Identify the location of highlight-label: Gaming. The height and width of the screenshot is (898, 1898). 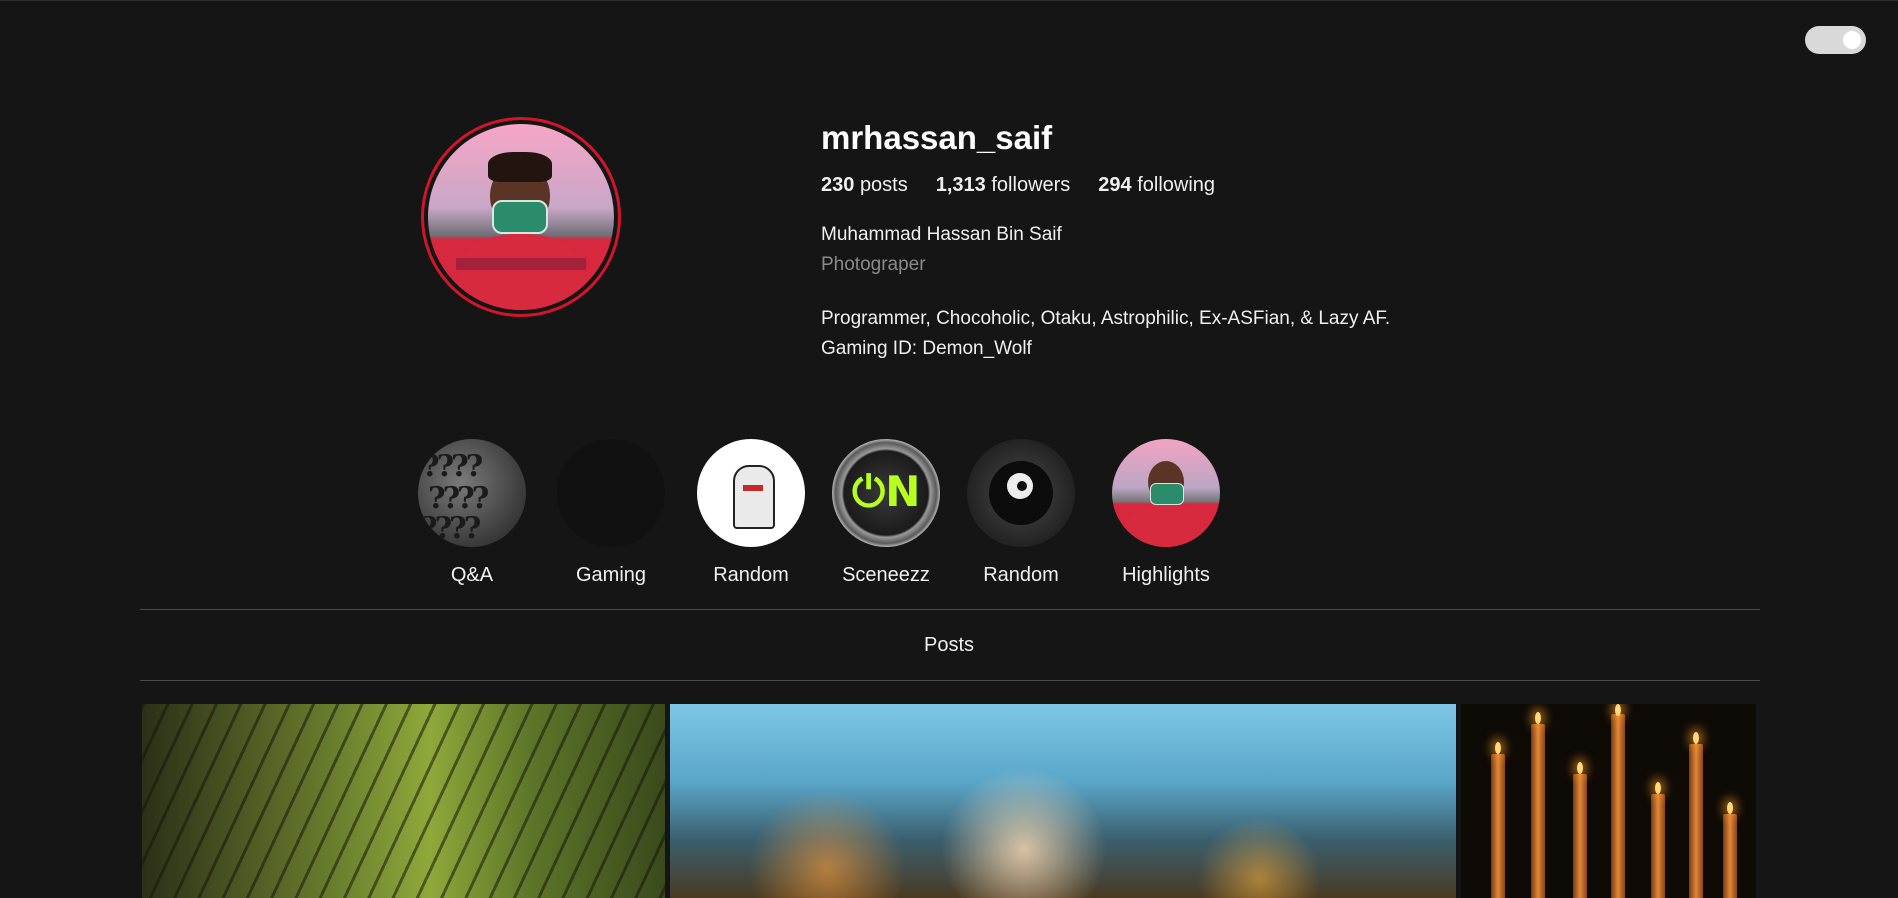
(611, 575).